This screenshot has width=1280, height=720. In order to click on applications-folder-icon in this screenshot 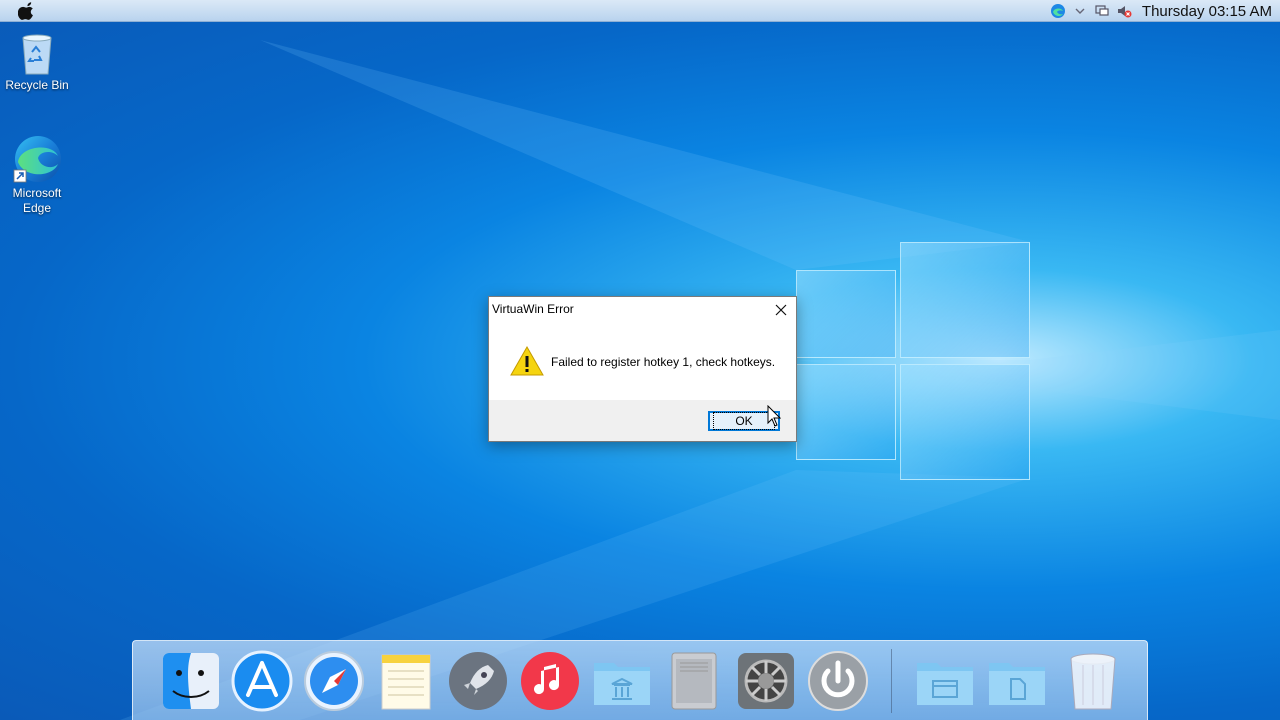, I will do `click(622, 681)`.